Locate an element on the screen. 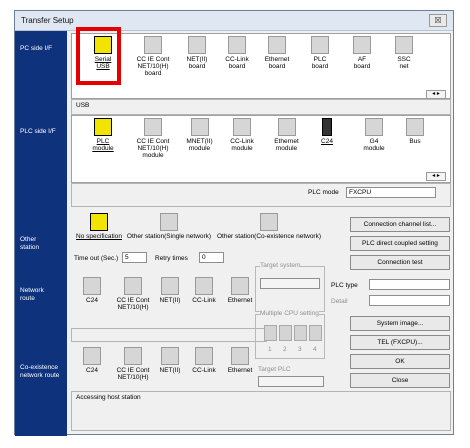 The width and height of the screenshot is (470, 448). coexist-netii-option: NET(II) is located at coordinates (170, 360).